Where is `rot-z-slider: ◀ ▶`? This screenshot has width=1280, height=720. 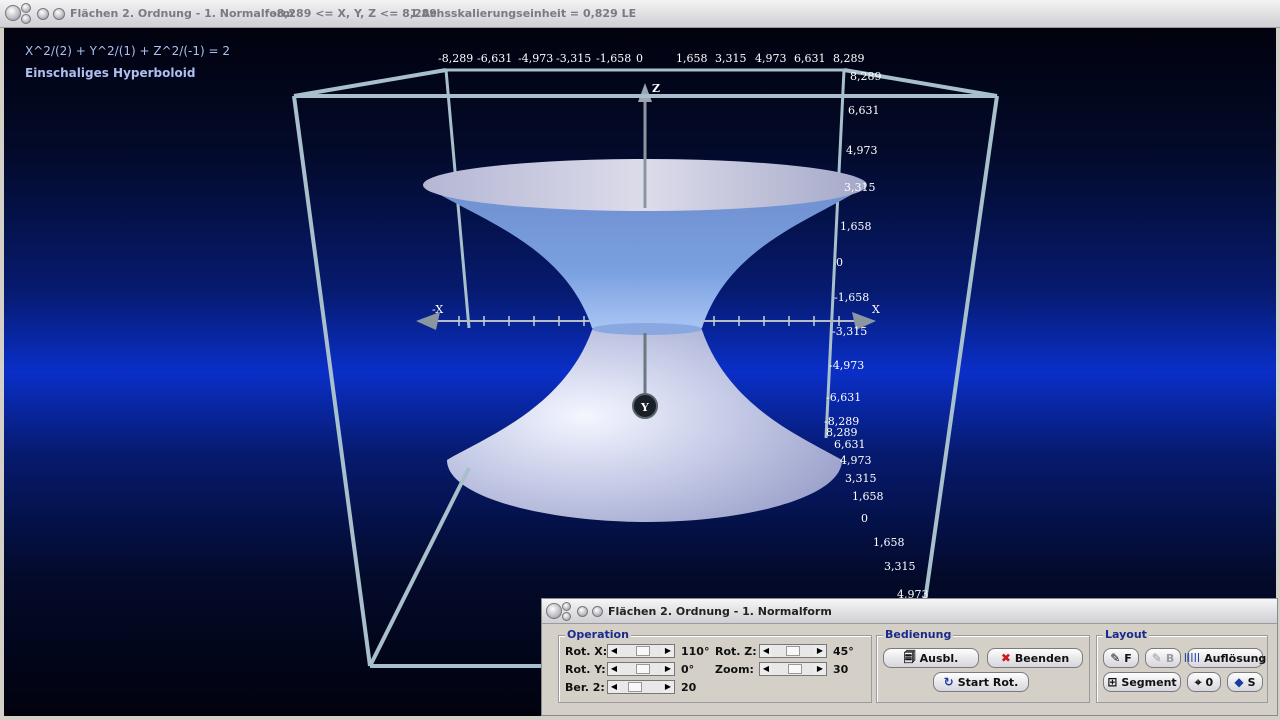
rot-z-slider: ◀ ▶ is located at coordinates (793, 651).